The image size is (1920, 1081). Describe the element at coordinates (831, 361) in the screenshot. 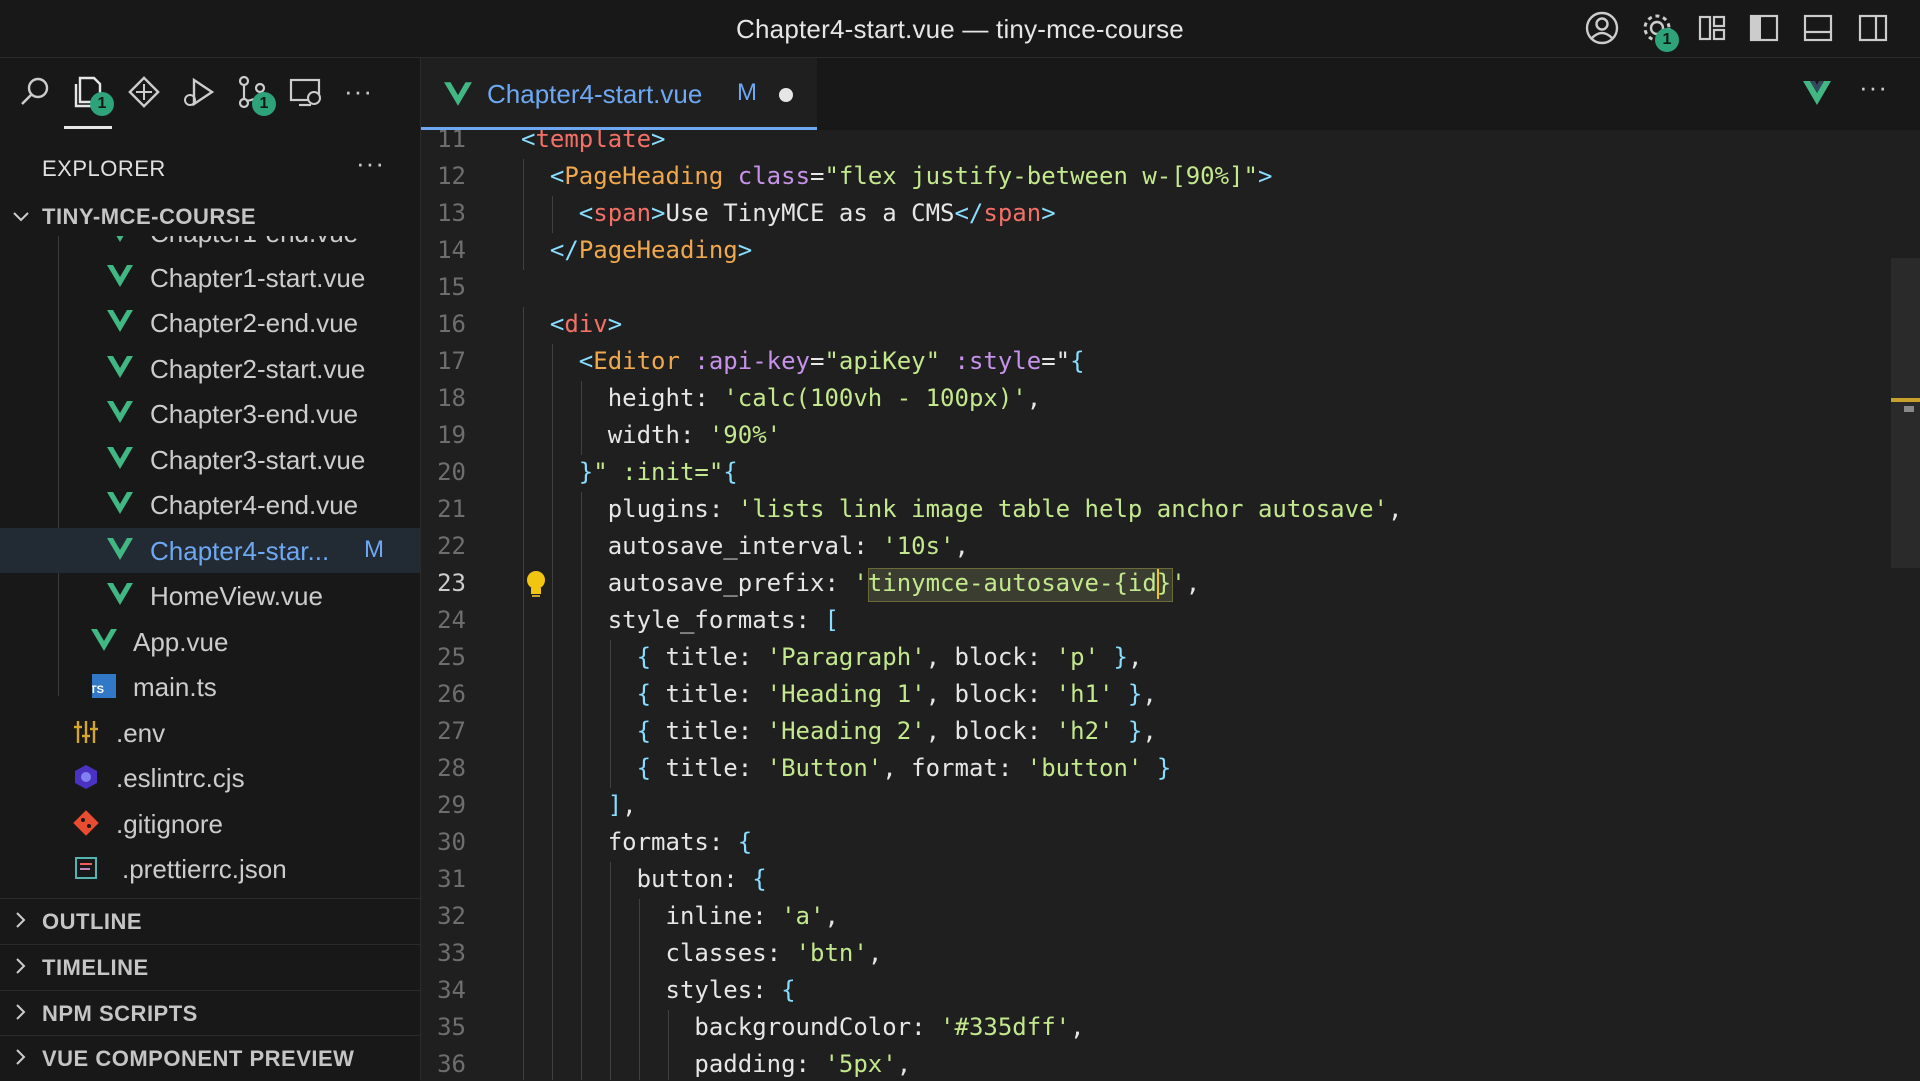

I see `code-text: <Editor :api-key="apiKey" :style="{` at that location.